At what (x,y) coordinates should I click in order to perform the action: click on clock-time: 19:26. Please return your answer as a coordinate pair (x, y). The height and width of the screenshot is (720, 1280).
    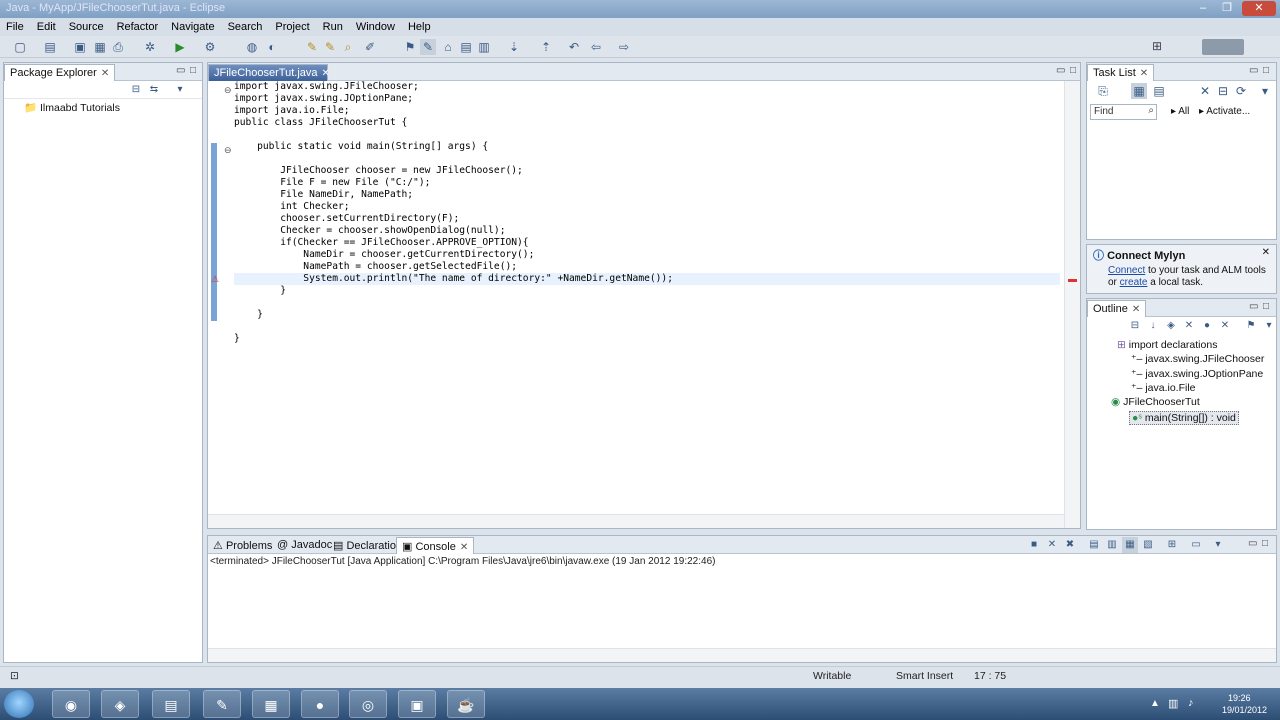
    Looking at the image, I should click on (1239, 698).